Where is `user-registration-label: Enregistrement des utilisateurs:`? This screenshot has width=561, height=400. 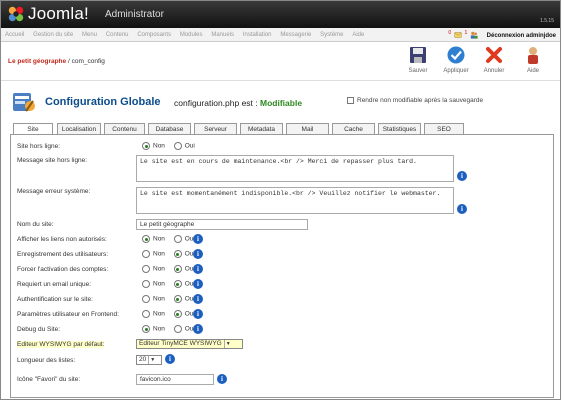
user-registration-label: Enregistrement des utilisateurs: is located at coordinates (63, 254).